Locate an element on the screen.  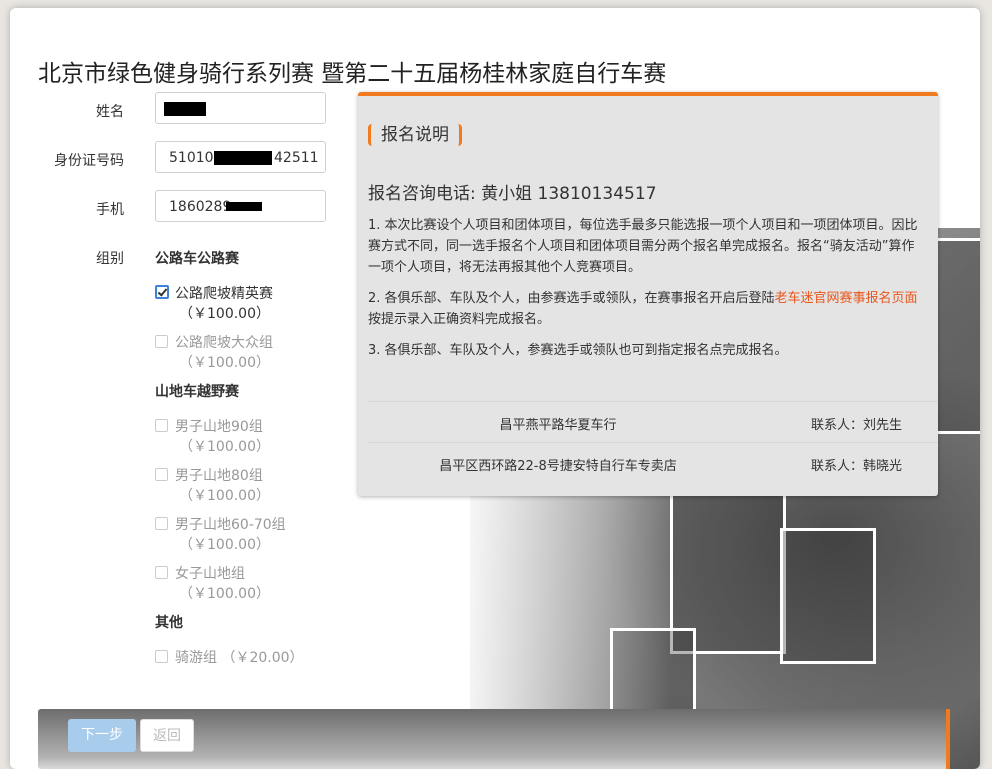
option-label: 女子山地组 is located at coordinates (210, 574).